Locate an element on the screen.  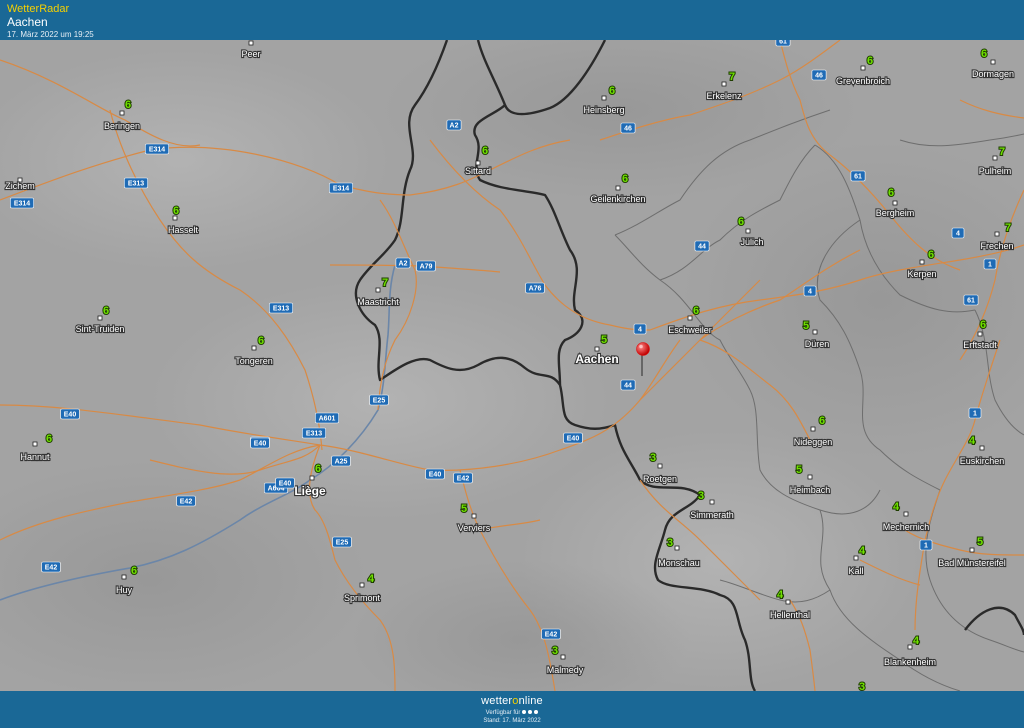
city-marker: Grevenbroich 6 is located at coordinates (863, 70).